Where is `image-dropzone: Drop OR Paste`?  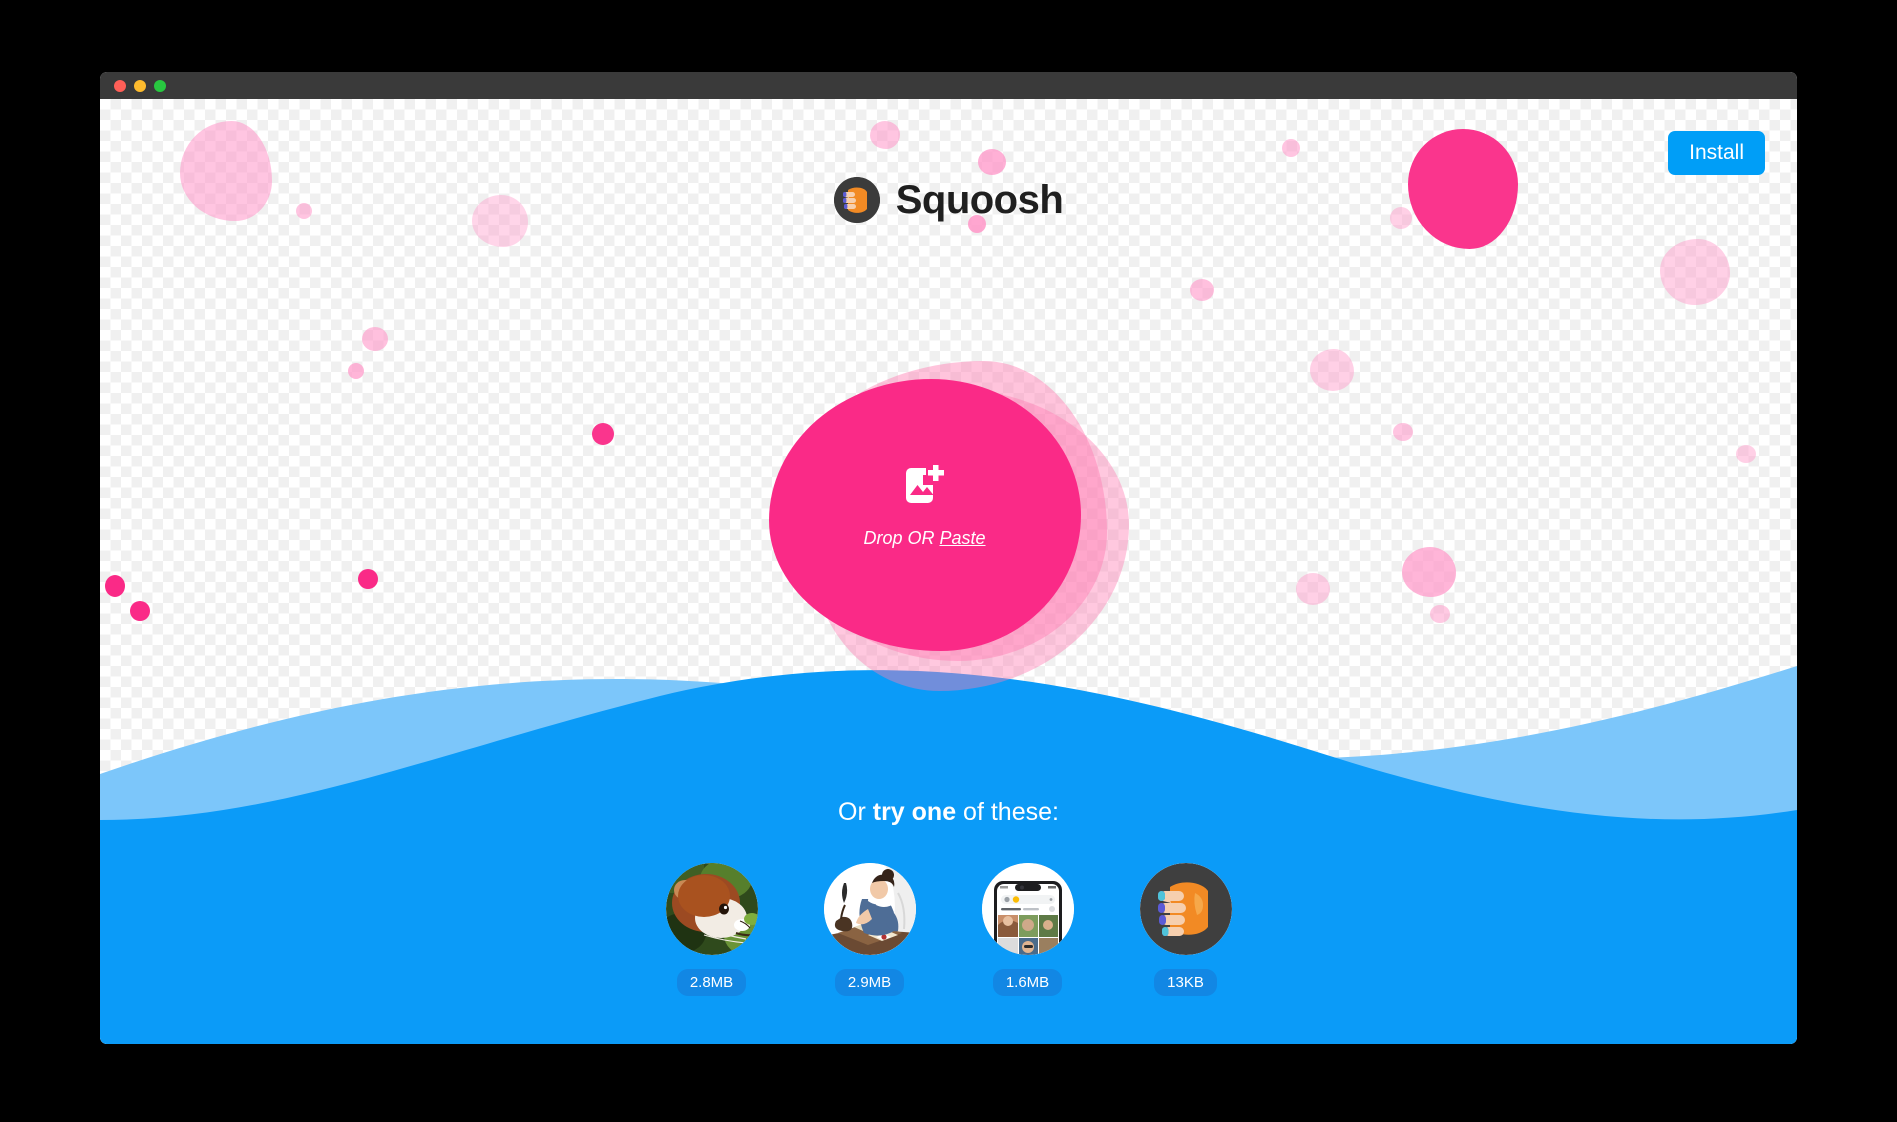 image-dropzone: Drop OR Paste is located at coordinates (948, 526).